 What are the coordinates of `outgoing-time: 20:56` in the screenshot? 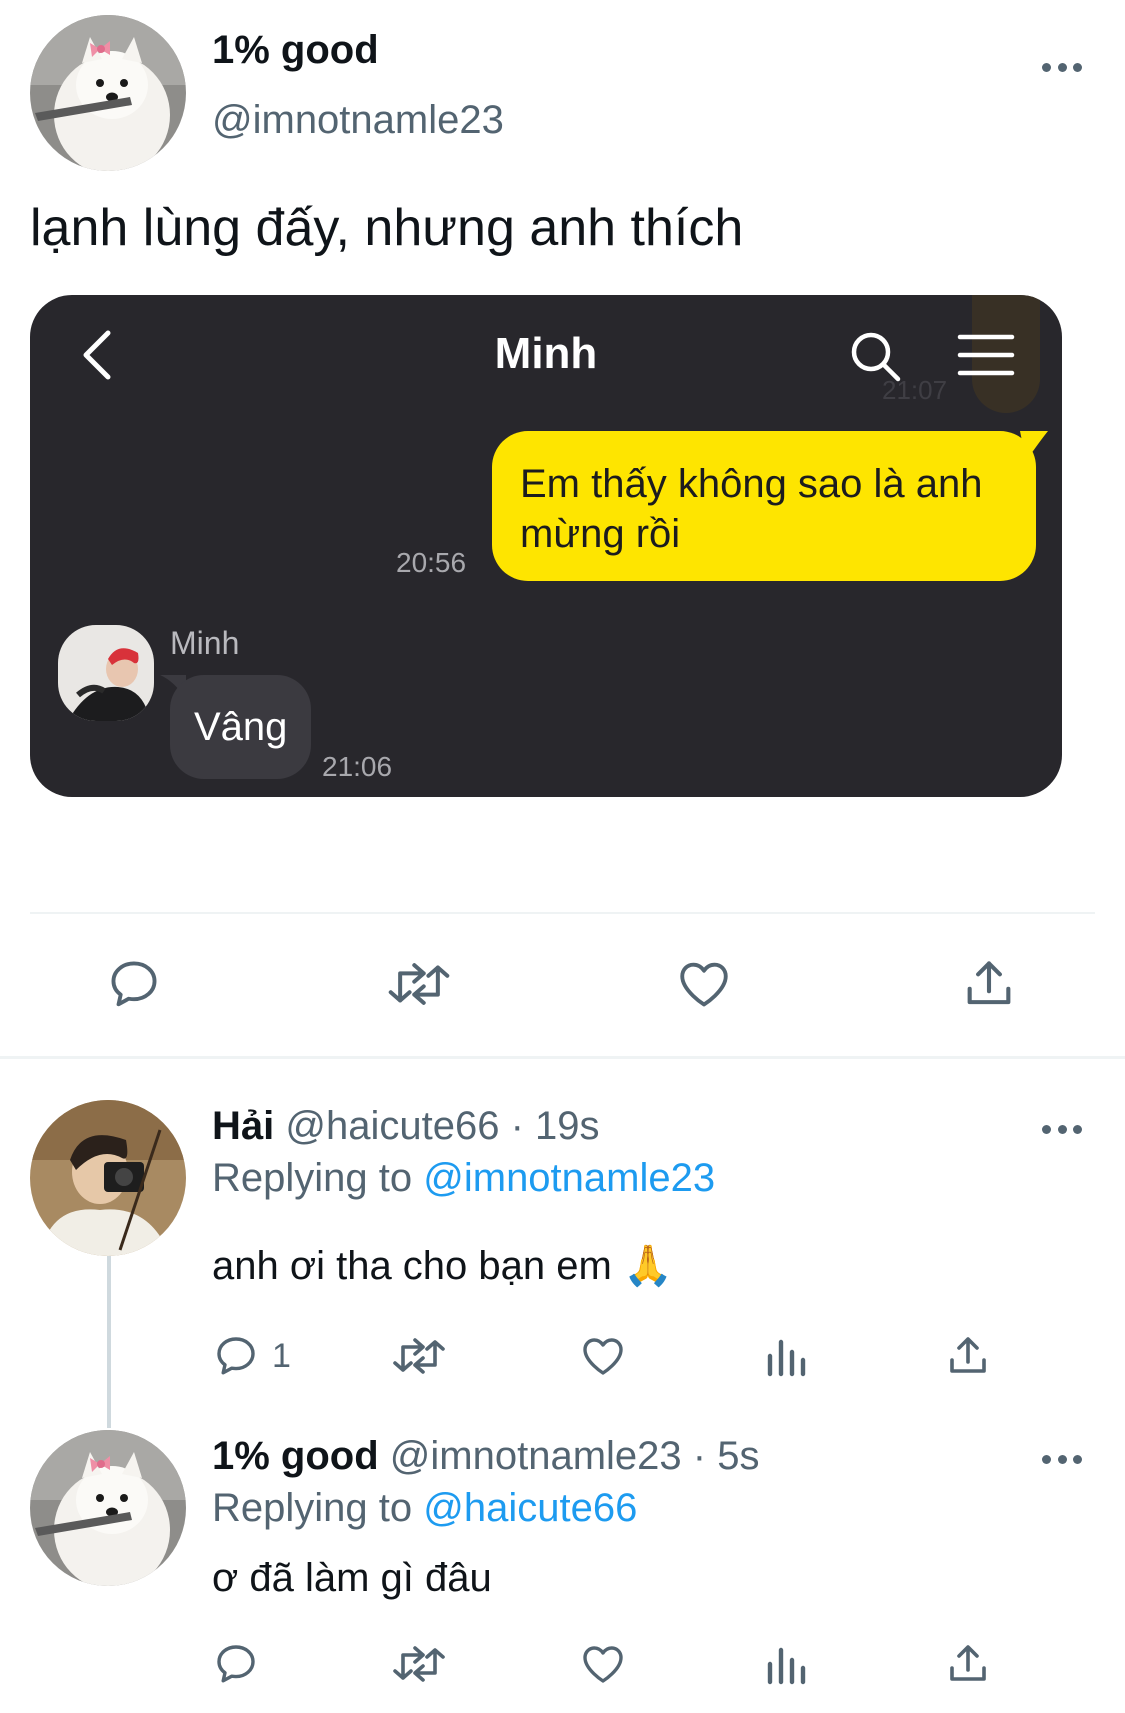 It's located at (431, 562).